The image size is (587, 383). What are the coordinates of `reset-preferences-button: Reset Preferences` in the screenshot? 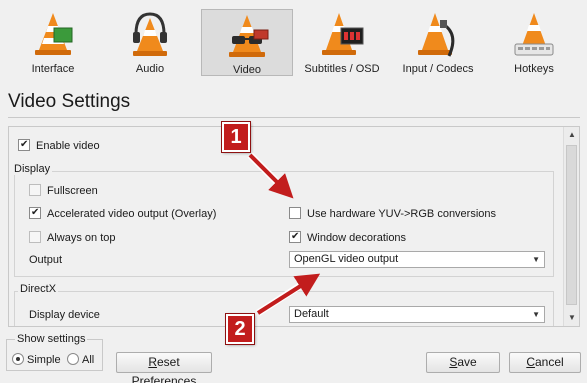 It's located at (164, 367).